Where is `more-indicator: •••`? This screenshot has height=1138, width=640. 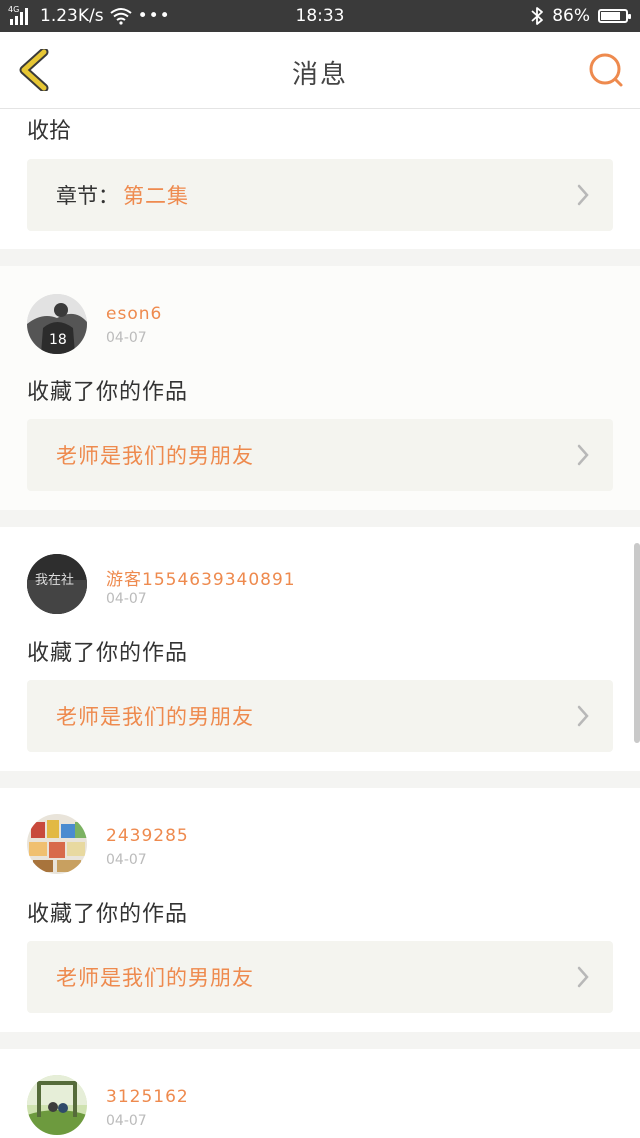 more-indicator: ••• is located at coordinates (154, 16).